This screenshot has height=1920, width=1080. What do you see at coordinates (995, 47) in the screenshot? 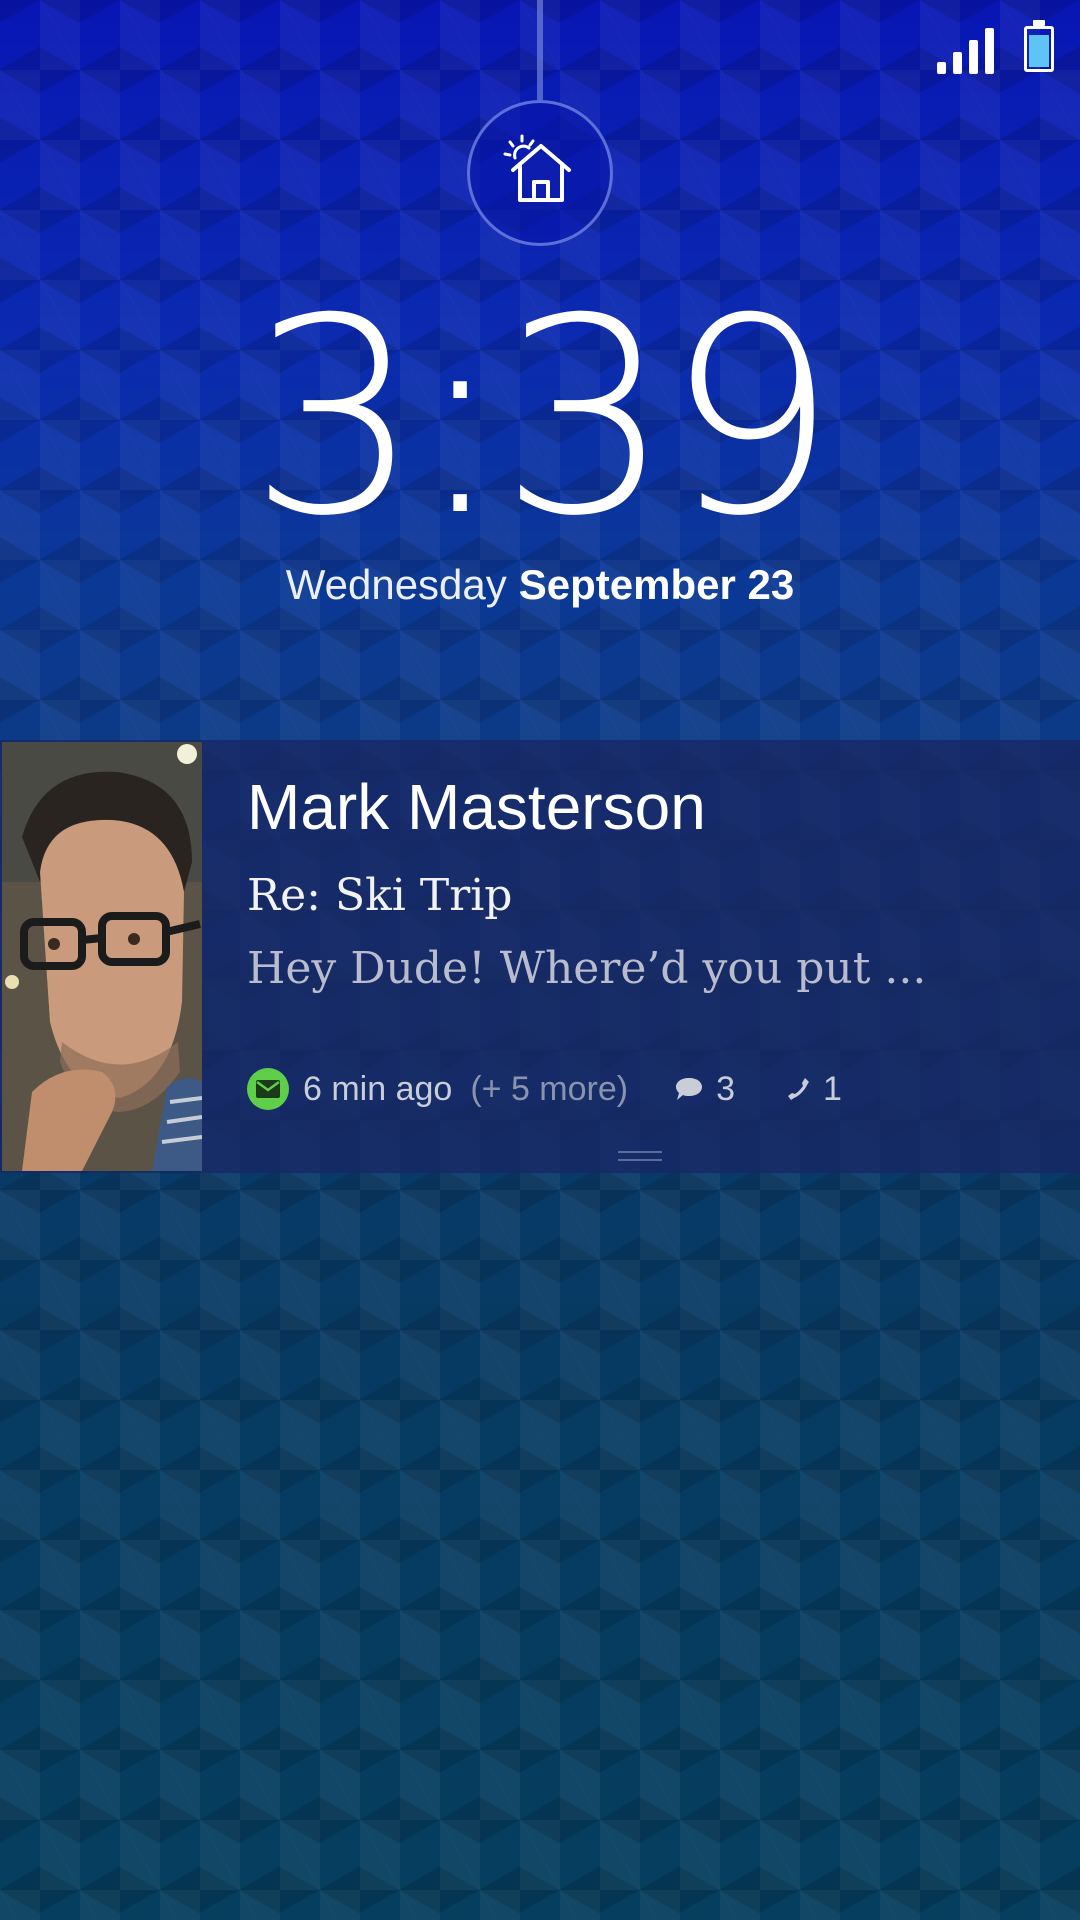
I see `status-bar` at bounding box center [995, 47].